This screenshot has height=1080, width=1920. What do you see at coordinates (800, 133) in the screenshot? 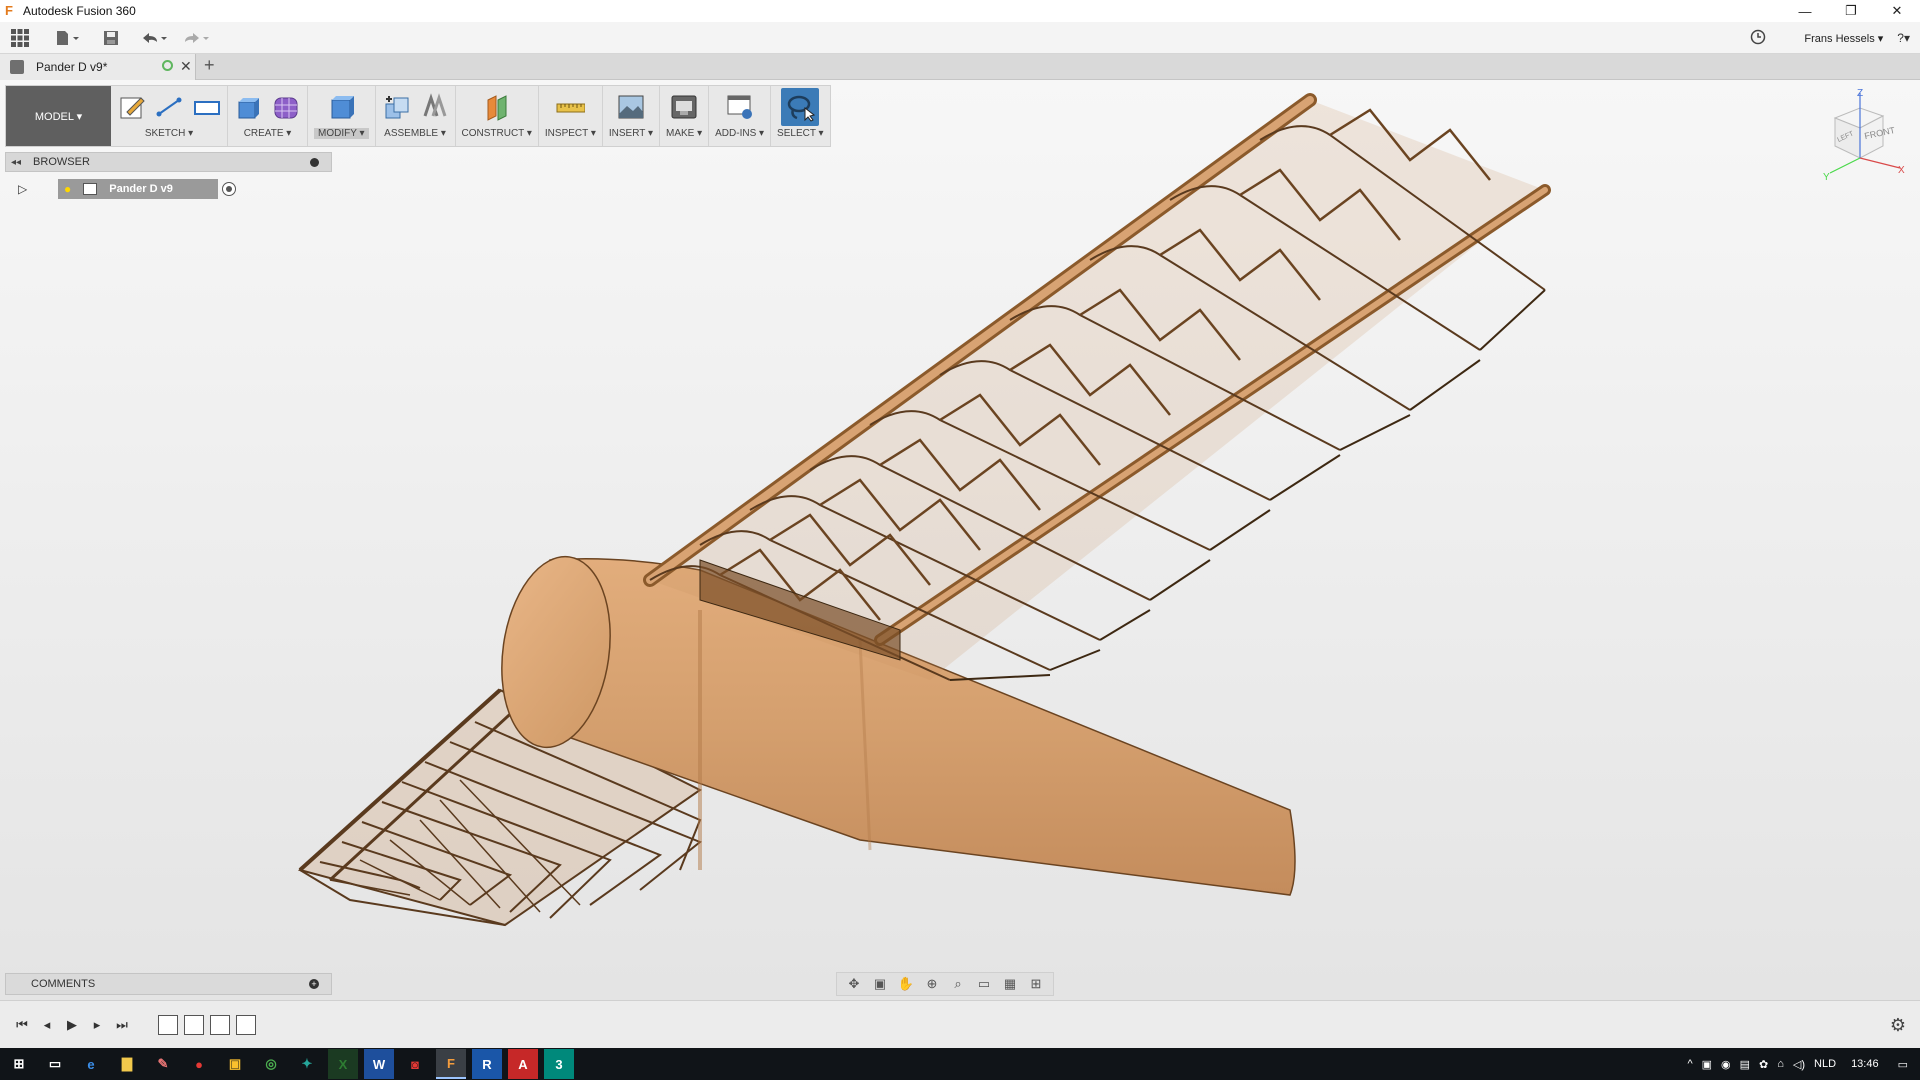
I see `select-menu: SELECT ▾` at bounding box center [800, 133].